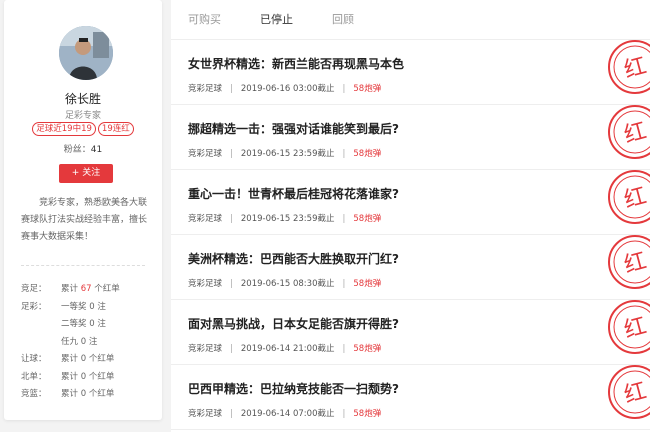 The width and height of the screenshot is (650, 432). What do you see at coordinates (276, 19) in the screenshot?
I see `tab-stopped: 已停止` at bounding box center [276, 19].